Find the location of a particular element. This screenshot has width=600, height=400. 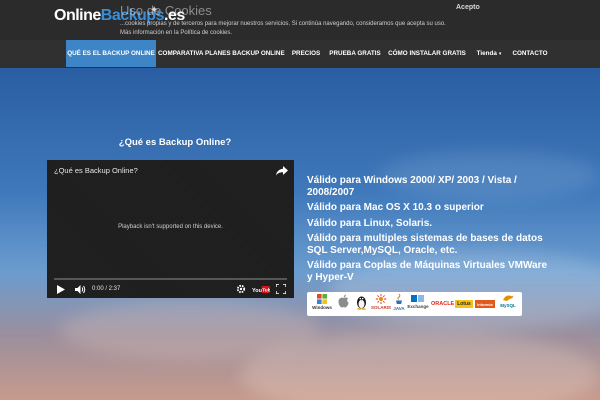

solaris-label: SOLARIS is located at coordinates (381, 307).